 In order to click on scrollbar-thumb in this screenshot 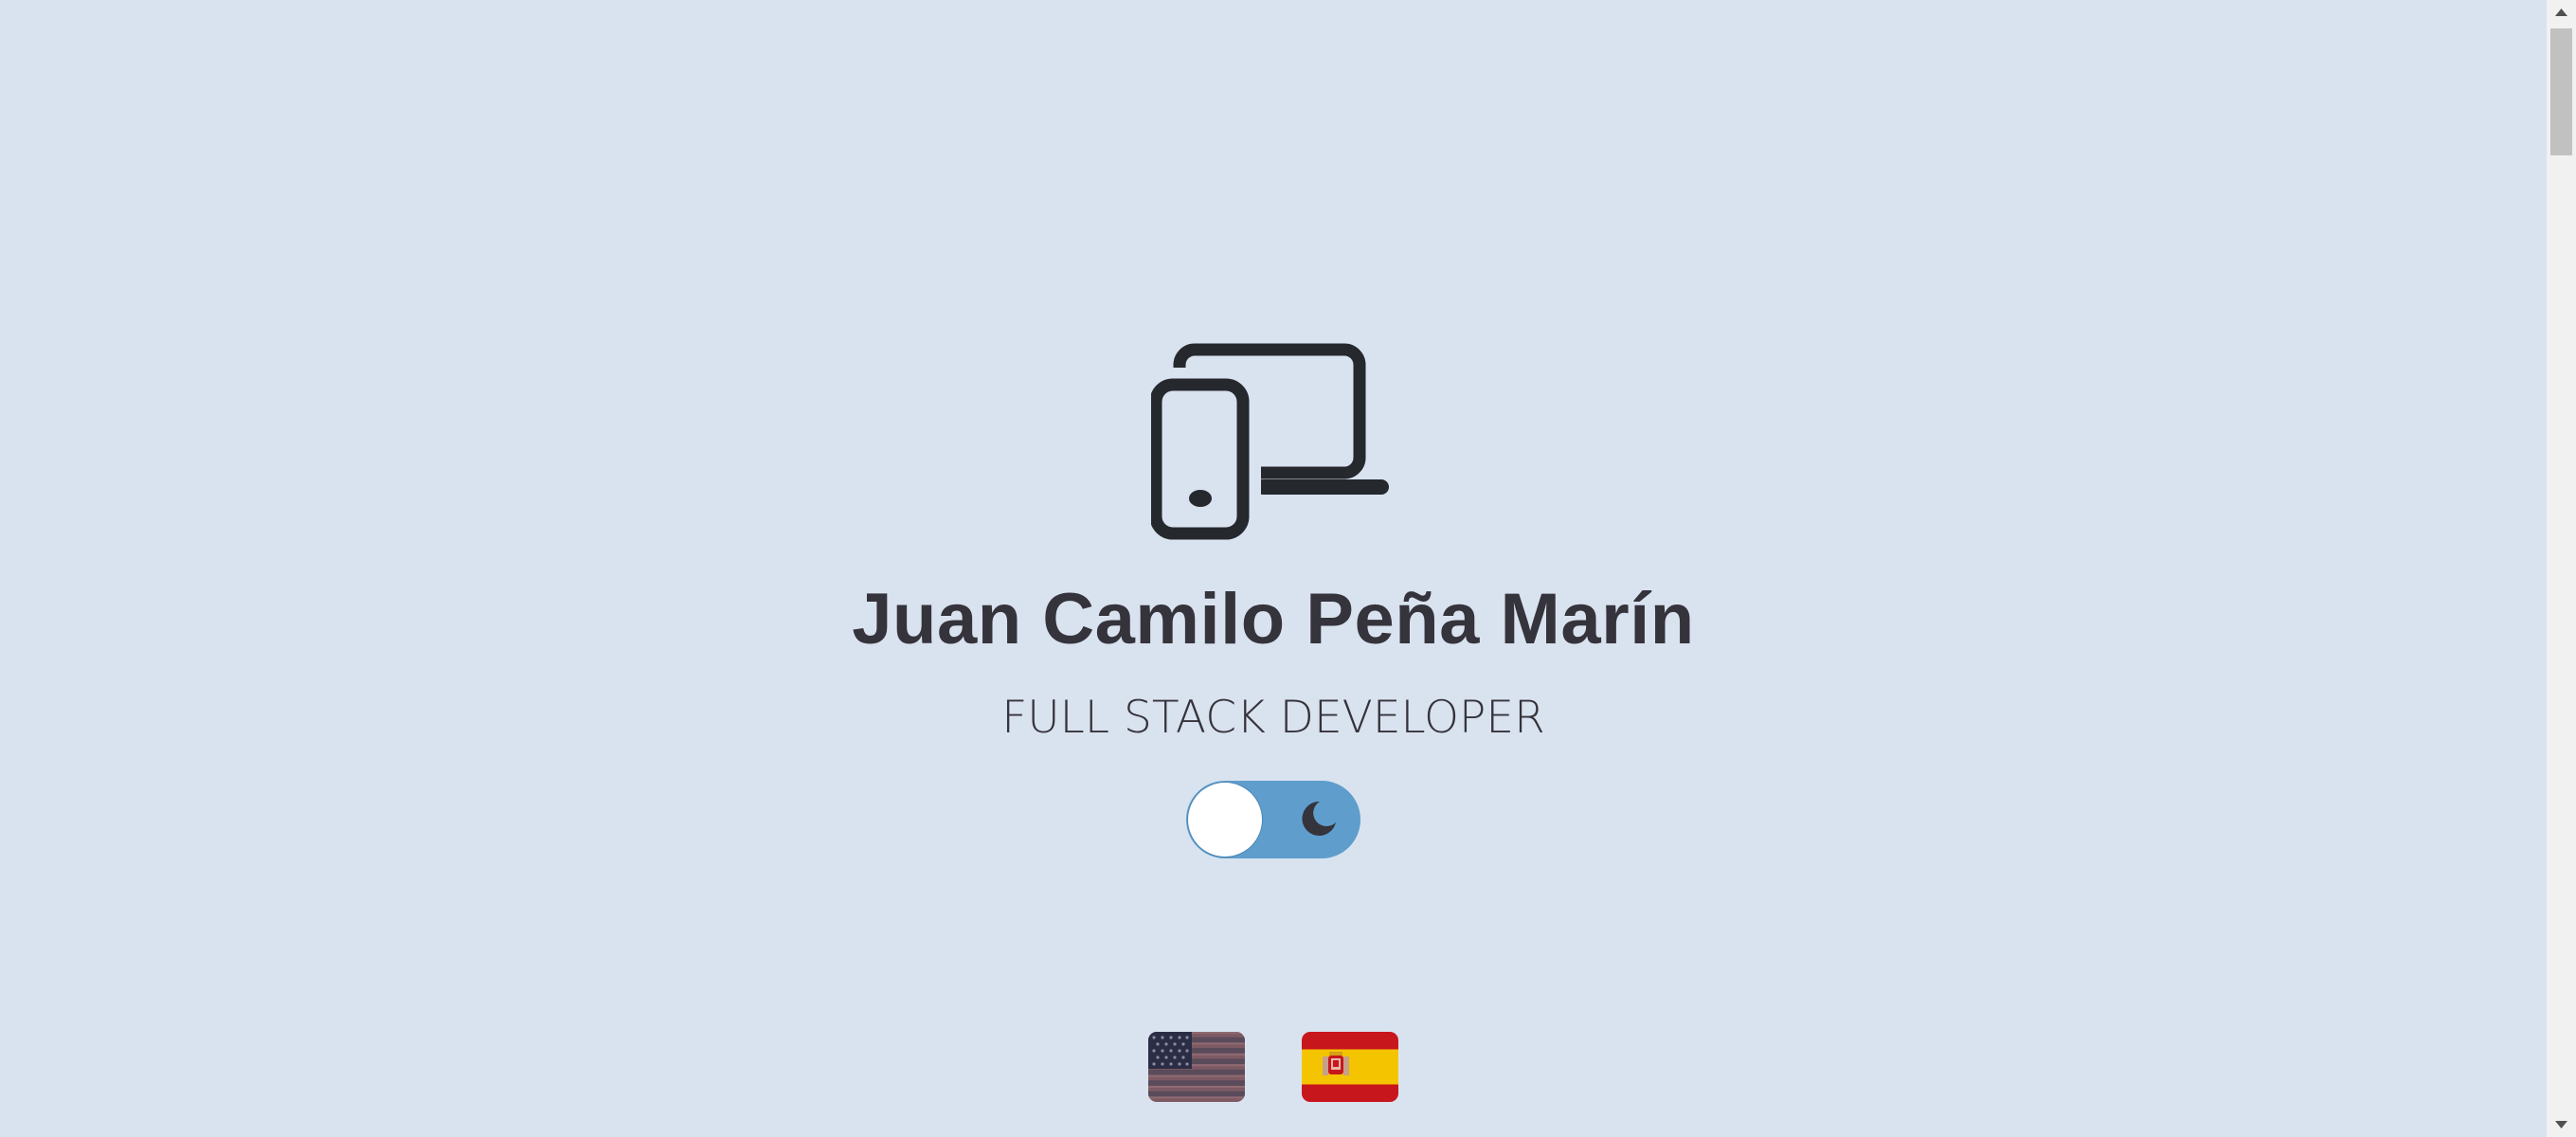, I will do `click(2561, 91)`.